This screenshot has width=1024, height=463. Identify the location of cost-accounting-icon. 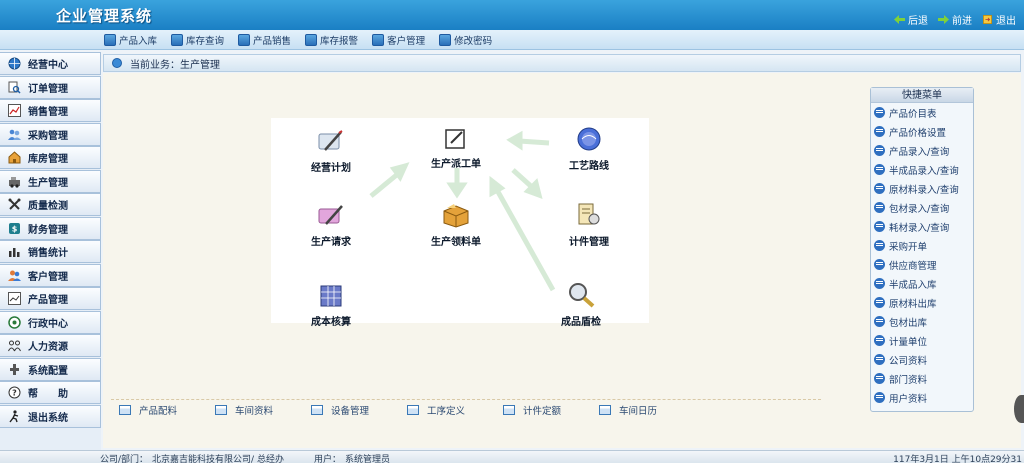
(331, 296).